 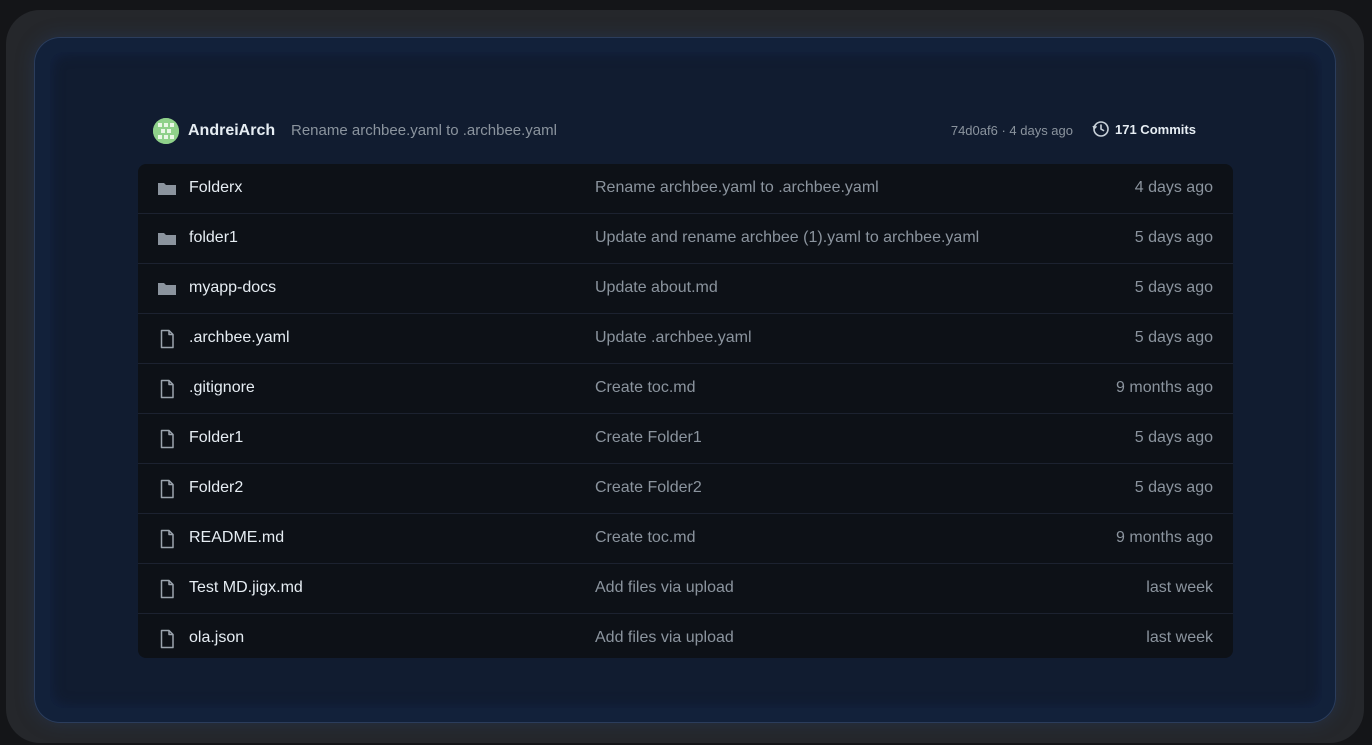 I want to click on file-commit-message-link: Rename archbee.yaml to .archbee.yaml, so click(x=737, y=188).